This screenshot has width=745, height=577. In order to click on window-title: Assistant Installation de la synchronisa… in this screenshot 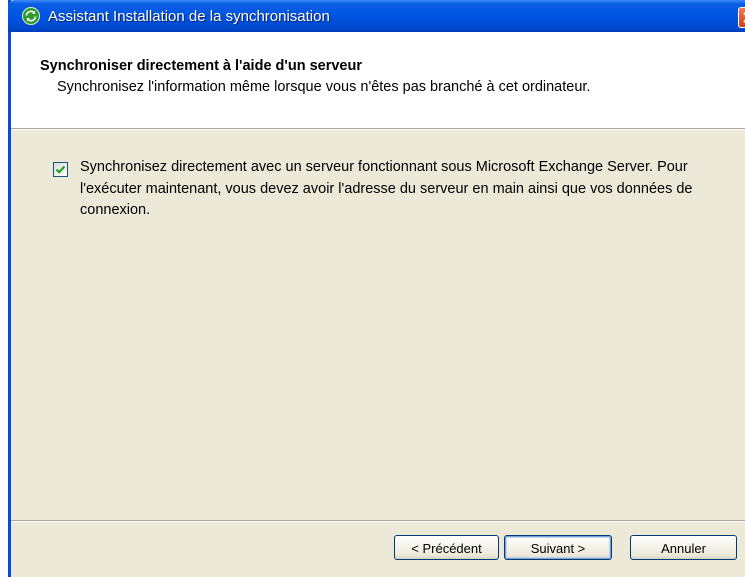, I will do `click(189, 16)`.